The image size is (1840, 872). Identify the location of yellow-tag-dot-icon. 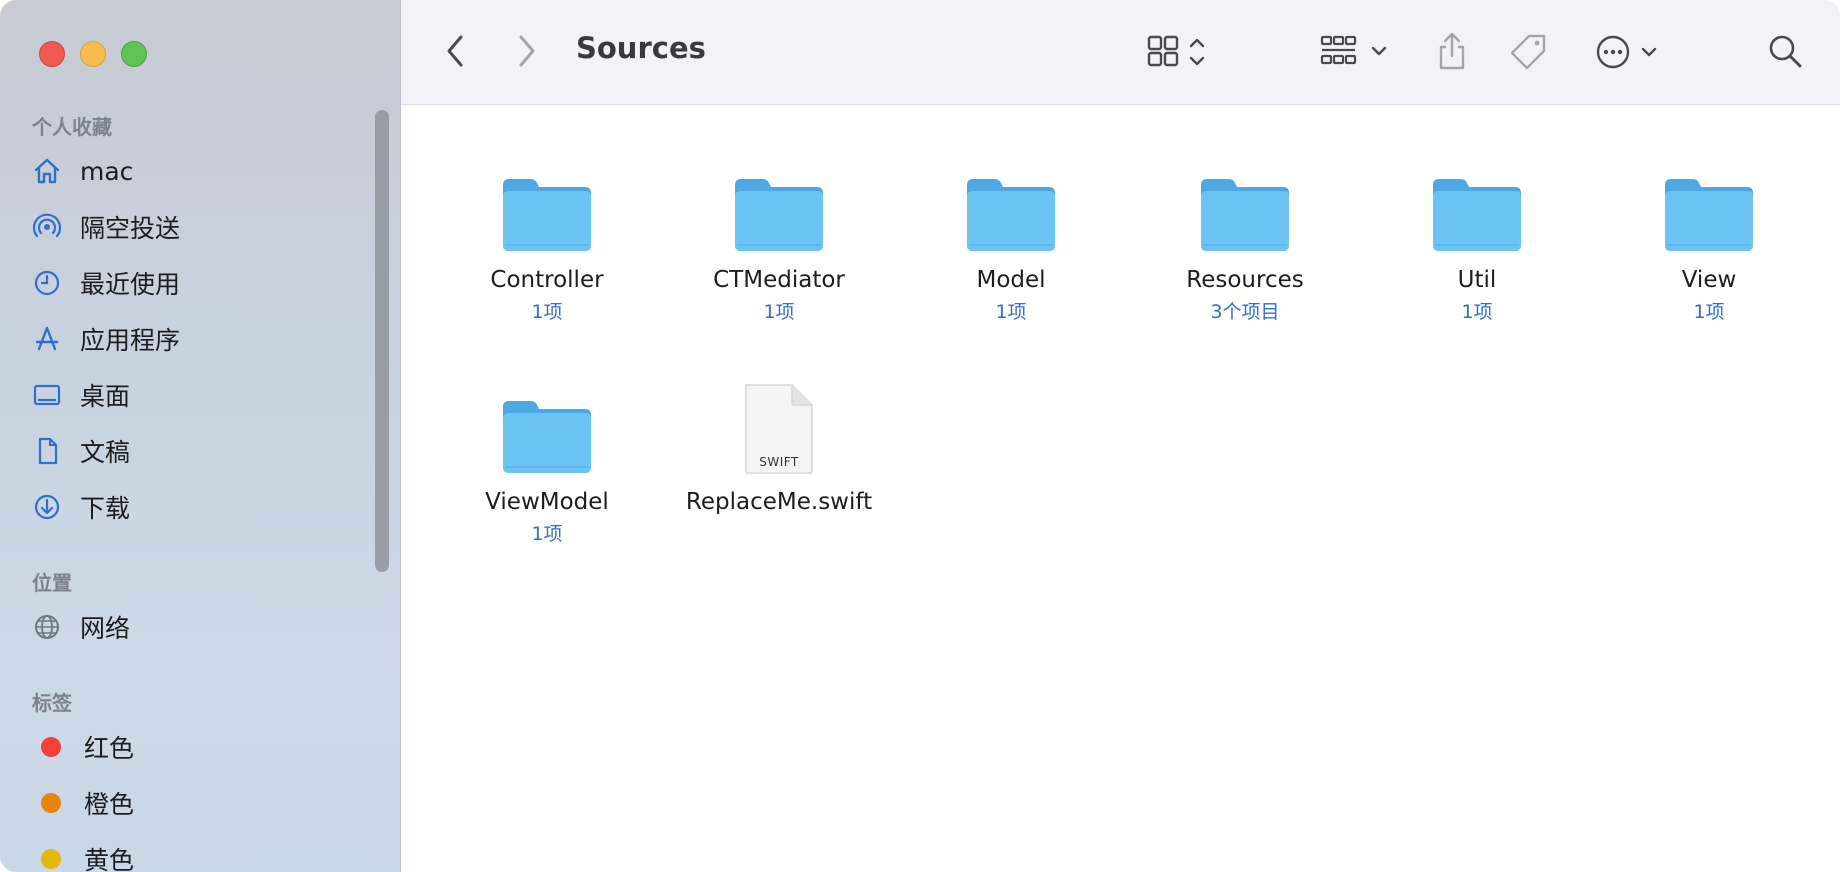
(51, 859).